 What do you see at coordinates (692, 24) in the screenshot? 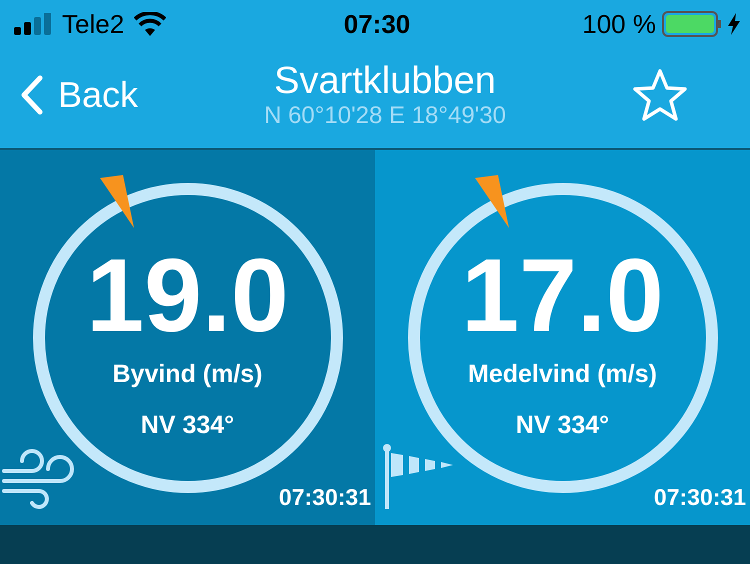
I see `battery-icon` at bounding box center [692, 24].